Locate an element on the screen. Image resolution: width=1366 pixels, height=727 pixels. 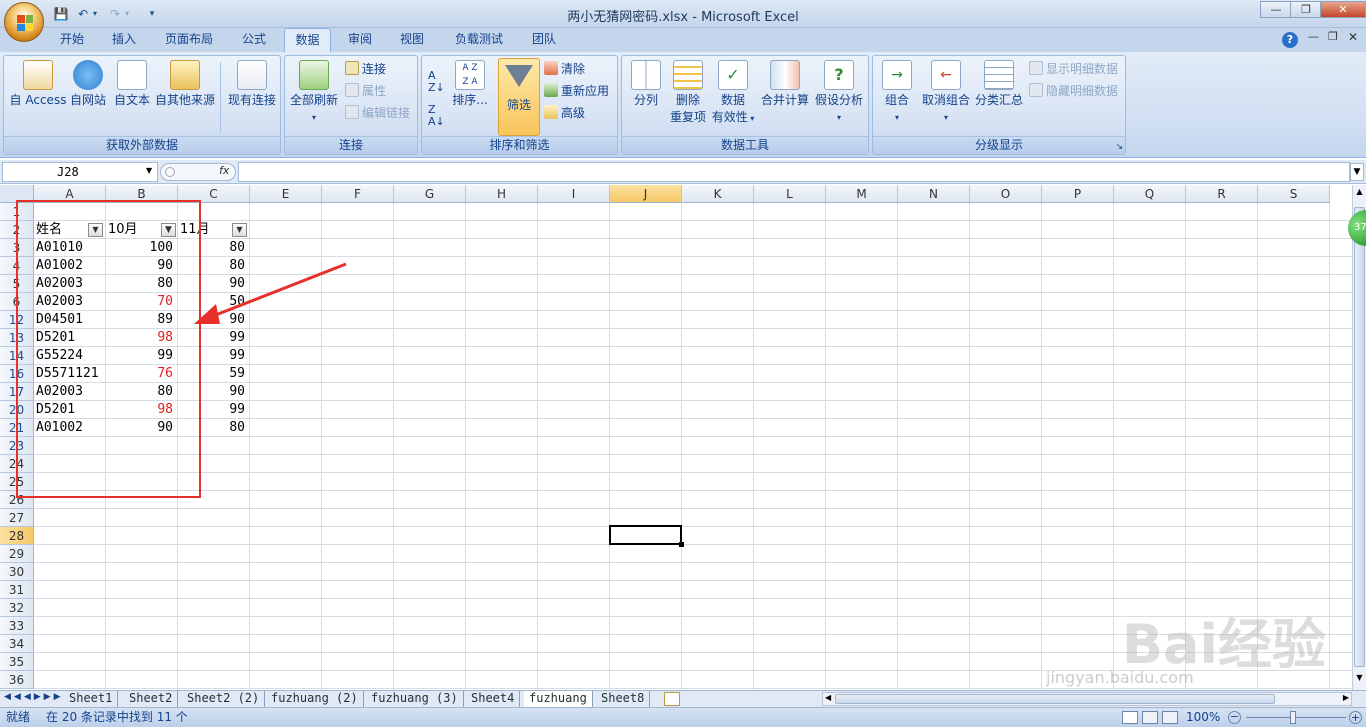
scroll-down-icon: ▼ is located at coordinates (1359, 679).